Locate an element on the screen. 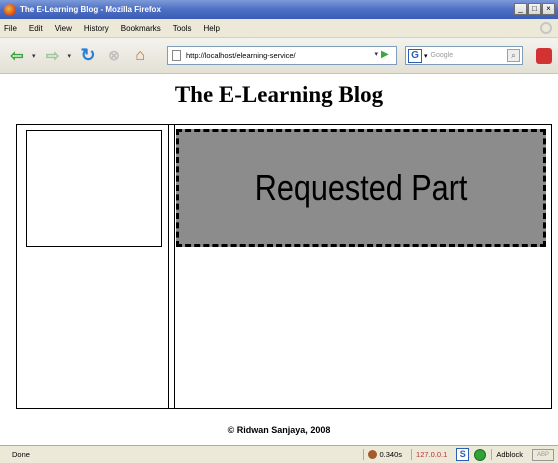 The image size is (558, 463). window-controls: _ □ × is located at coordinates (534, 9).